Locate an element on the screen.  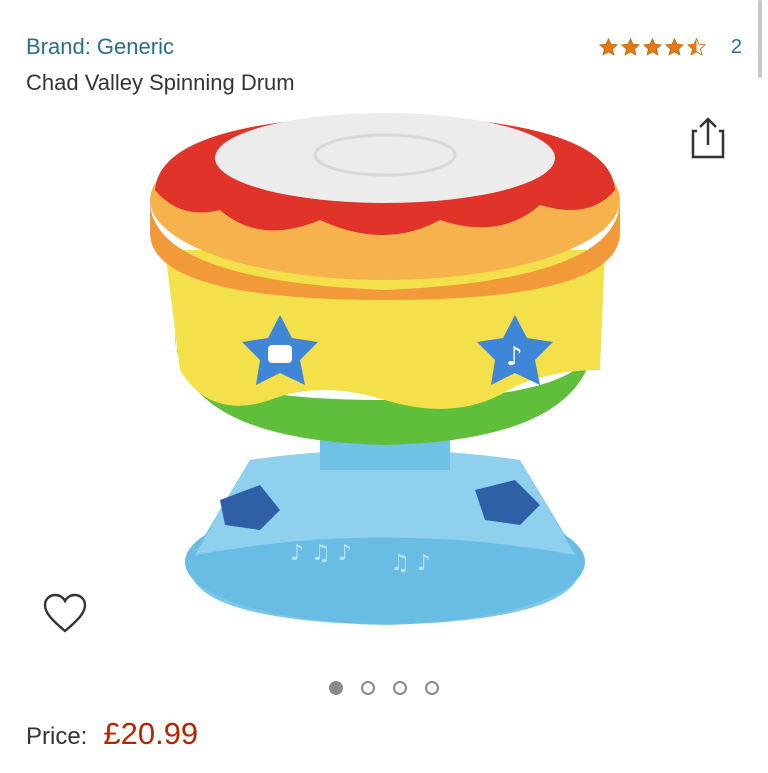
heart-outline-icon is located at coordinates (65, 613).